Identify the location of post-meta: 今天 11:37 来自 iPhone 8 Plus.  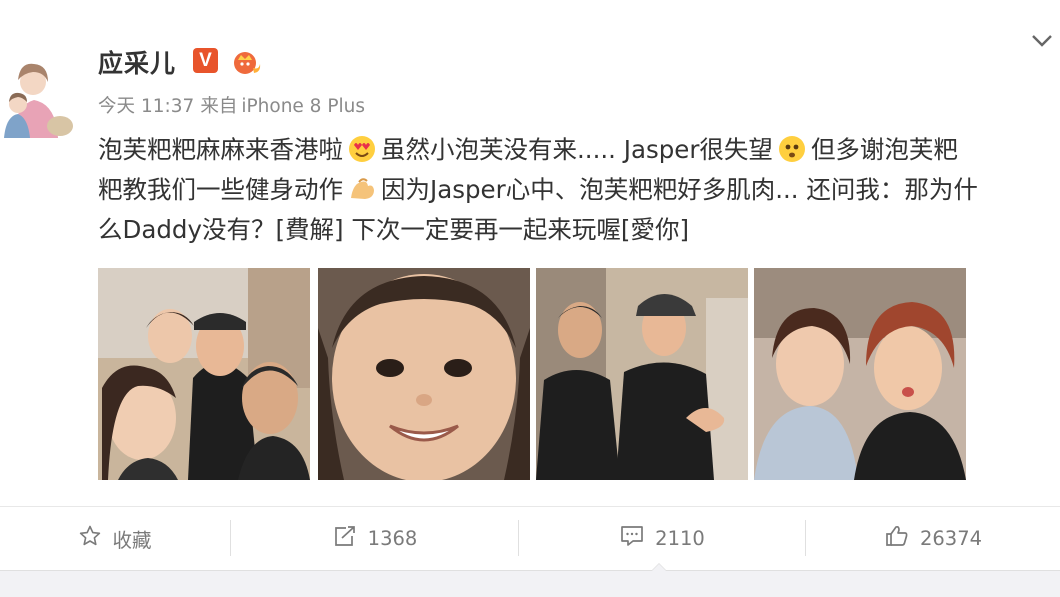
(234, 105).